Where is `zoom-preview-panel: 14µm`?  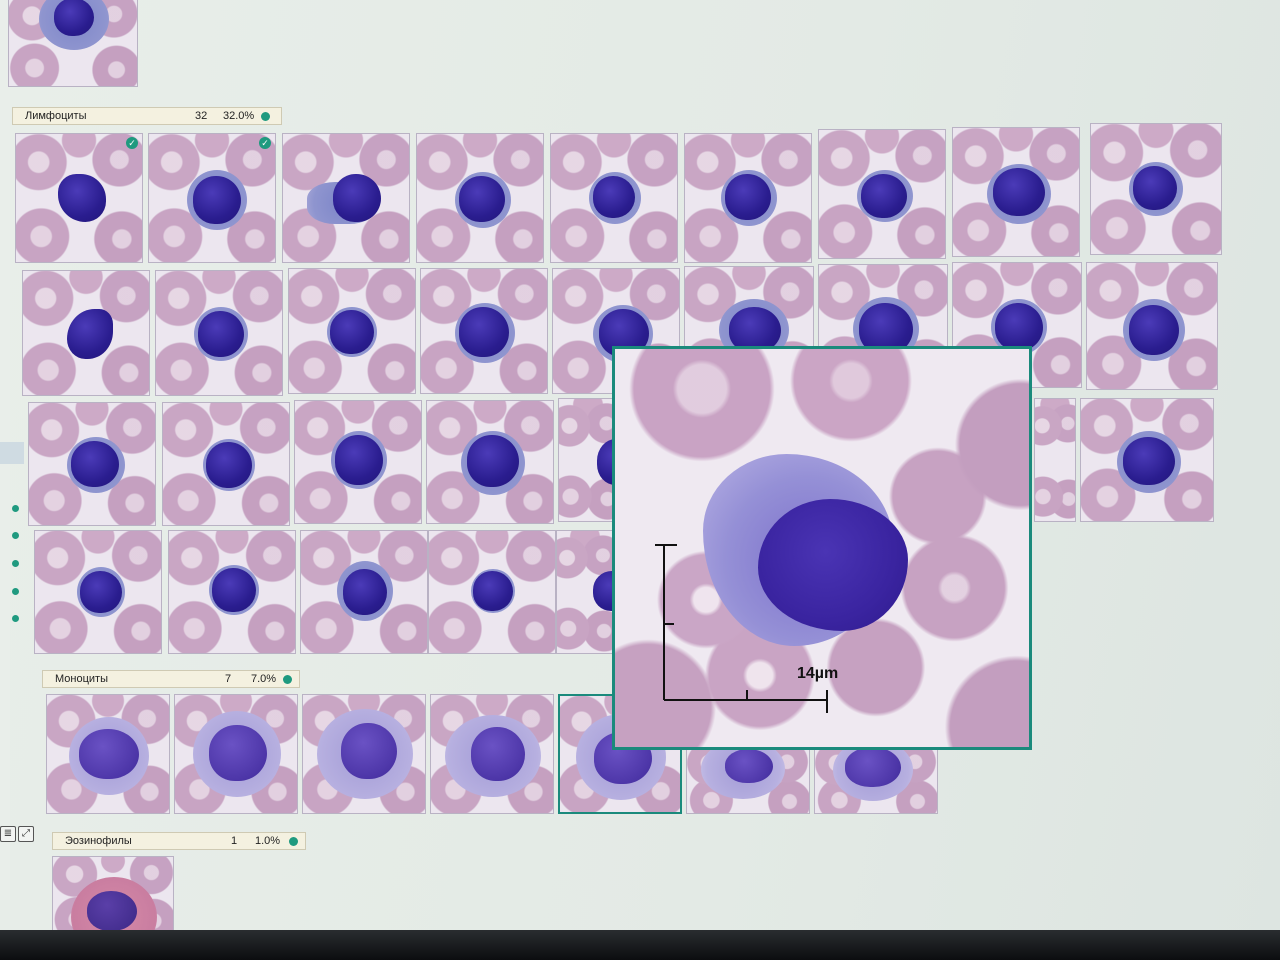 zoom-preview-panel: 14µm is located at coordinates (822, 548).